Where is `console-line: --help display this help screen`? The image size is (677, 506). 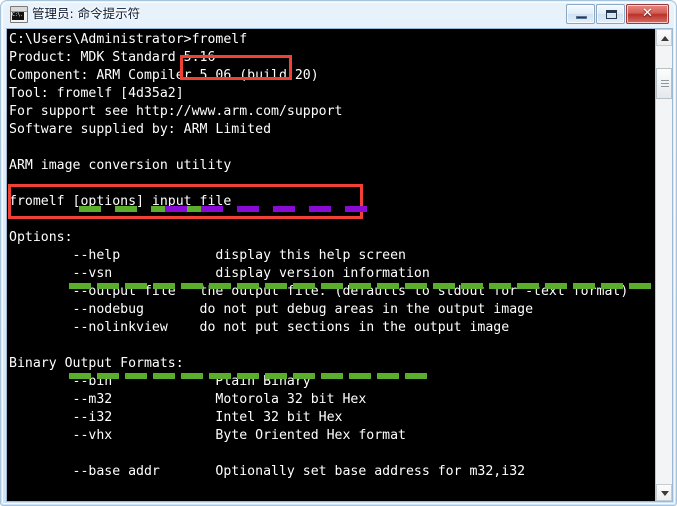
console-line: --help display this help screen is located at coordinates (207, 255).